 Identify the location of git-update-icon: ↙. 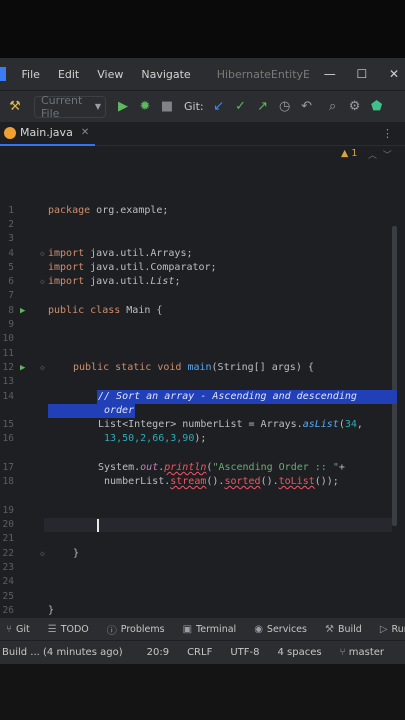
(219, 106).